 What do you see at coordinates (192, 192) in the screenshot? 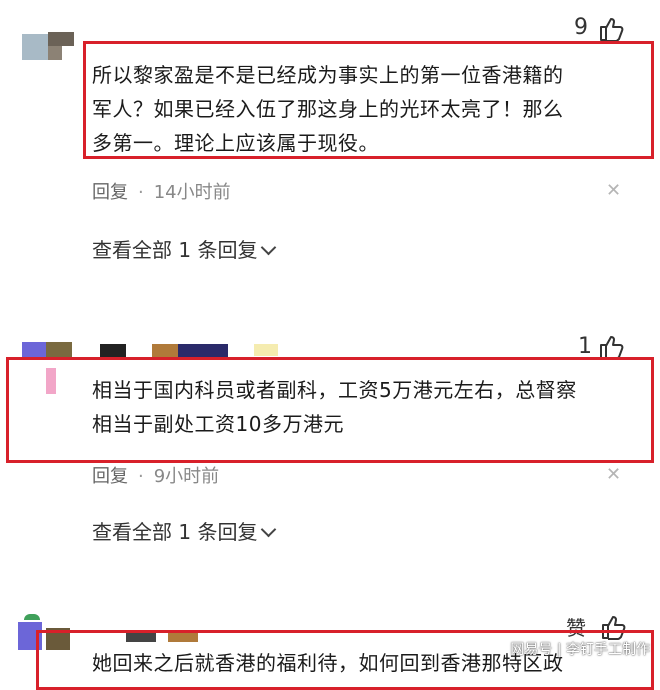
I see `timestamp: 14小时前` at bounding box center [192, 192].